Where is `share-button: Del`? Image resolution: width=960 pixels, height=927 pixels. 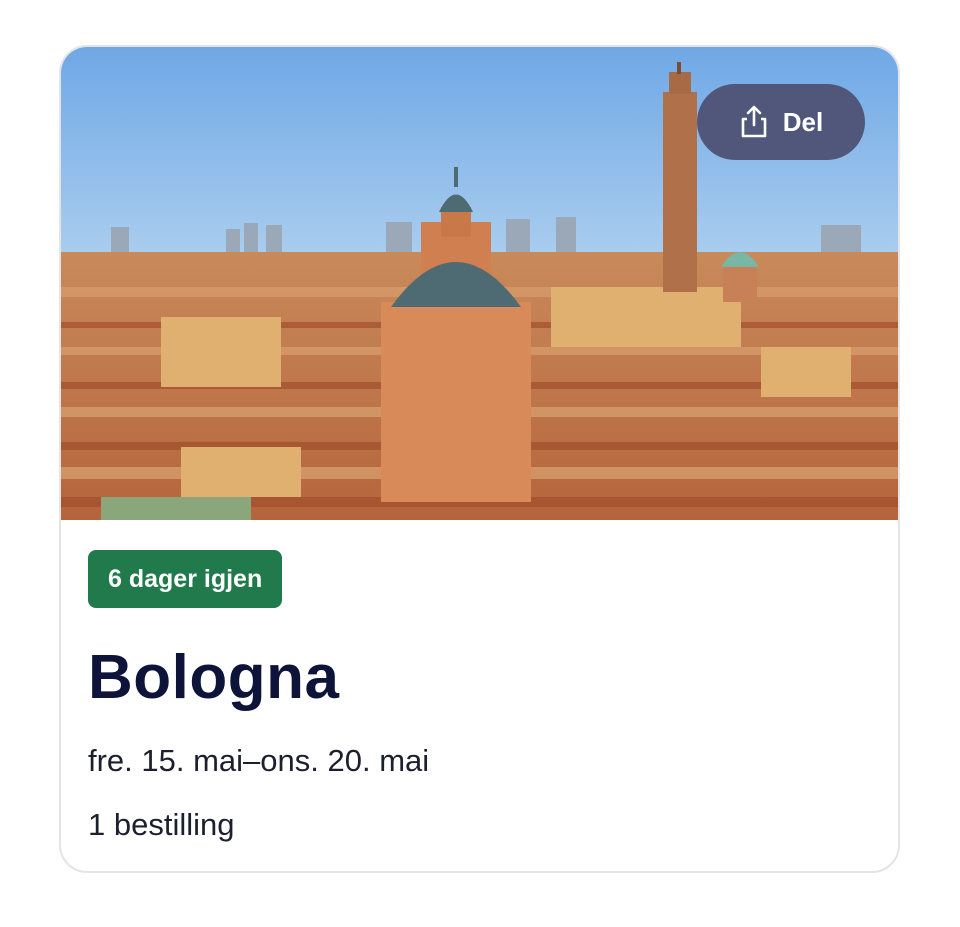
share-button: Del is located at coordinates (781, 122).